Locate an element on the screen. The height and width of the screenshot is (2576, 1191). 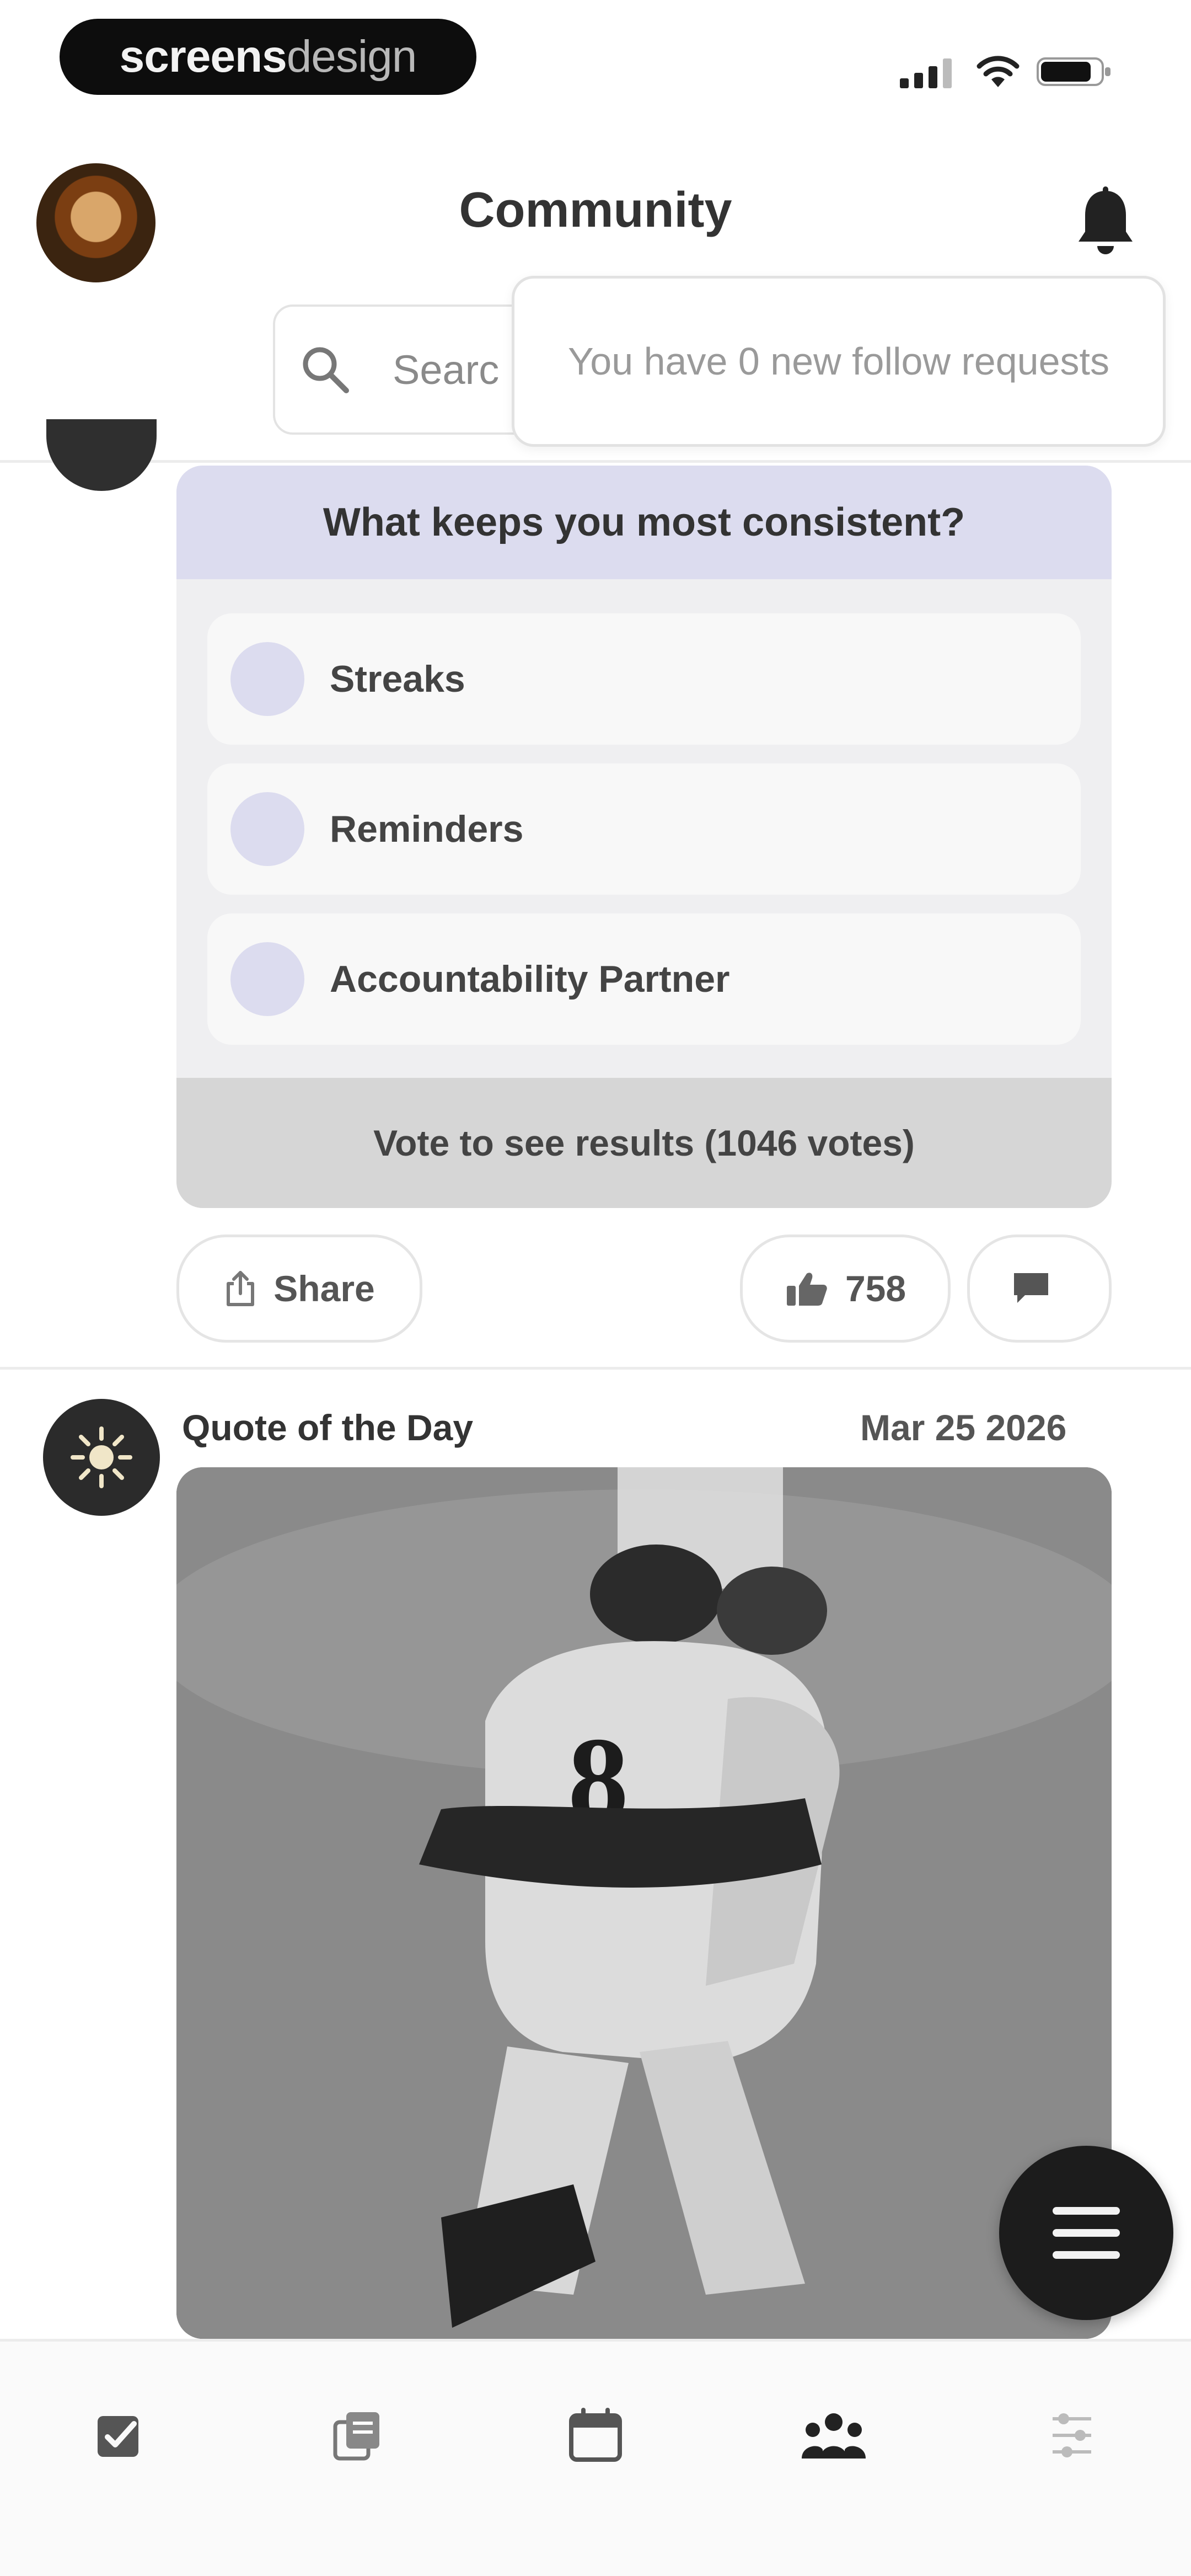
battery-icon is located at coordinates (1073, 71).